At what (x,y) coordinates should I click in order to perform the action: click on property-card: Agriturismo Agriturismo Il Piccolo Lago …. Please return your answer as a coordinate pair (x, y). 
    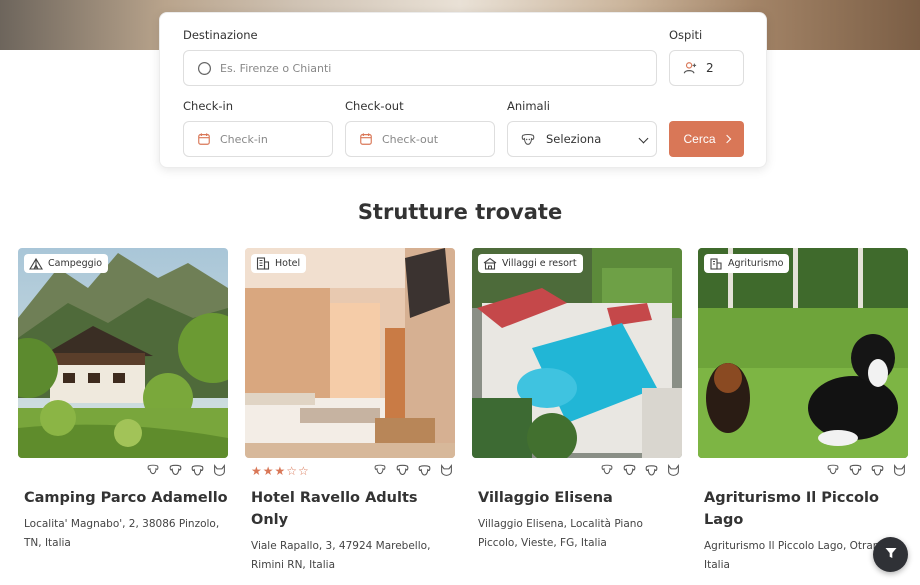
    Looking at the image, I should click on (803, 411).